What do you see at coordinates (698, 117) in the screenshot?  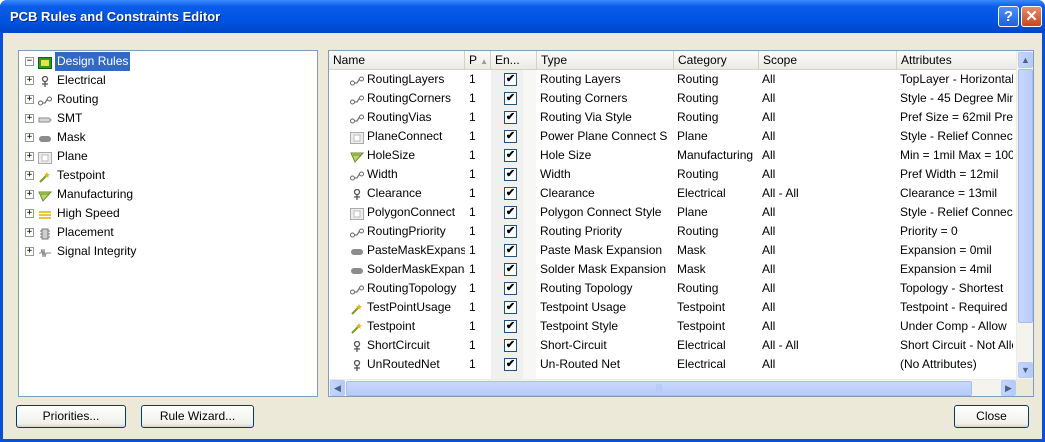 I see `cell-category: Routing` at bounding box center [698, 117].